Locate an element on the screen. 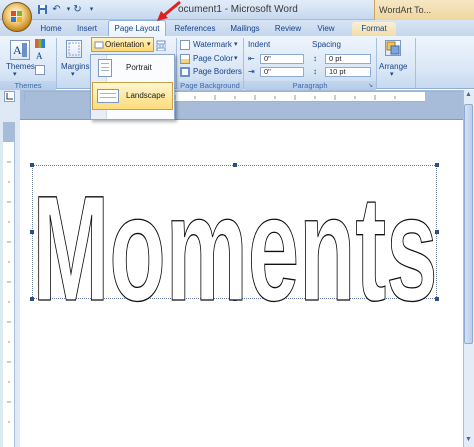 The height and width of the screenshot is (447, 474). tab-references: References is located at coordinates (195, 29).